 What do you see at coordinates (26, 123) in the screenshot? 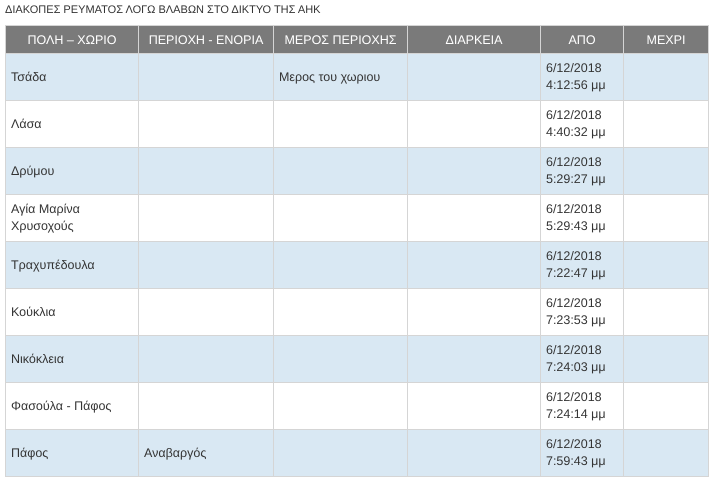
I see `table-cell: Λάσα` at bounding box center [26, 123].